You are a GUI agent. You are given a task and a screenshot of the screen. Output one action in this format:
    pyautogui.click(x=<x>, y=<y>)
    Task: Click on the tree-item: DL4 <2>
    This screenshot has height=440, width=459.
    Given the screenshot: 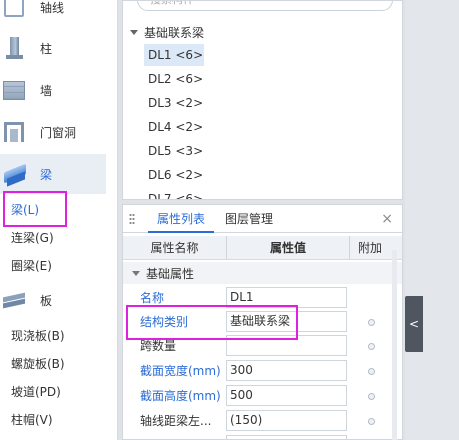 What is the action you would take?
    pyautogui.click(x=174, y=127)
    